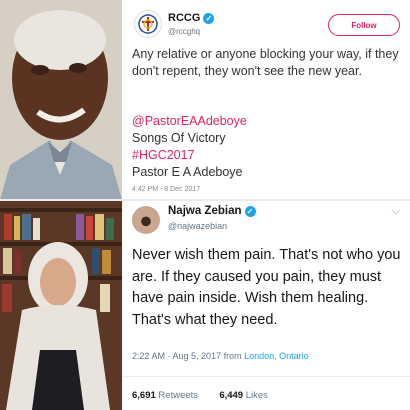  I want to click on rccg-avatar, so click(148, 24).